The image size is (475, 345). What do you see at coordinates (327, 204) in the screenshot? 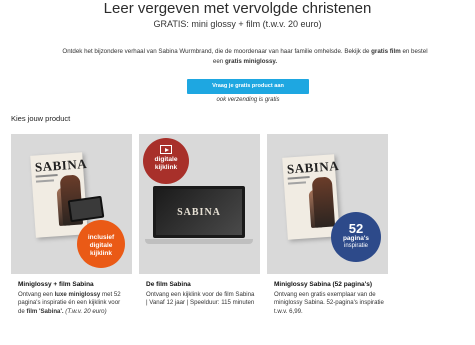
I see `product-image-glossy: SABINA 52 pagina's inspiratie` at bounding box center [327, 204].